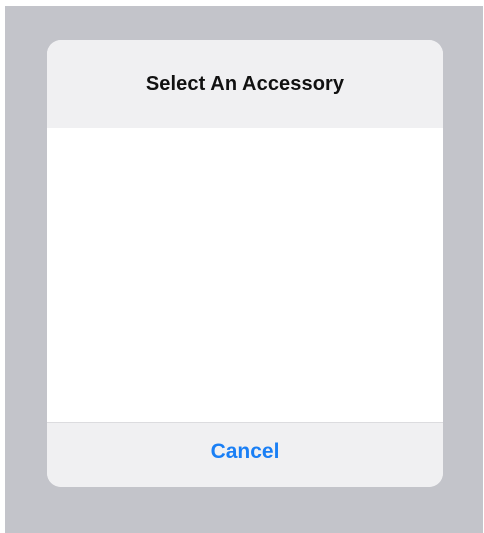 This screenshot has height=533, width=484. I want to click on dialog-footer: Cancel, so click(245, 455).